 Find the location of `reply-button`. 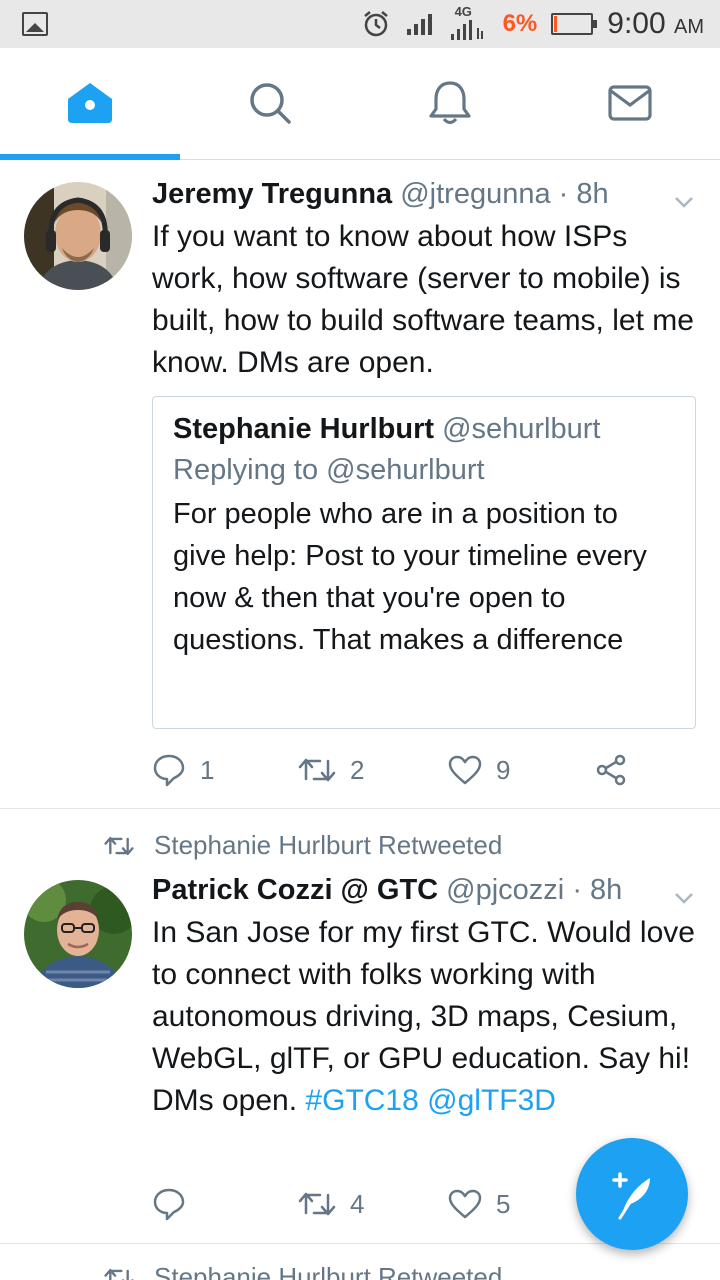

reply-button is located at coordinates (176, 1204).